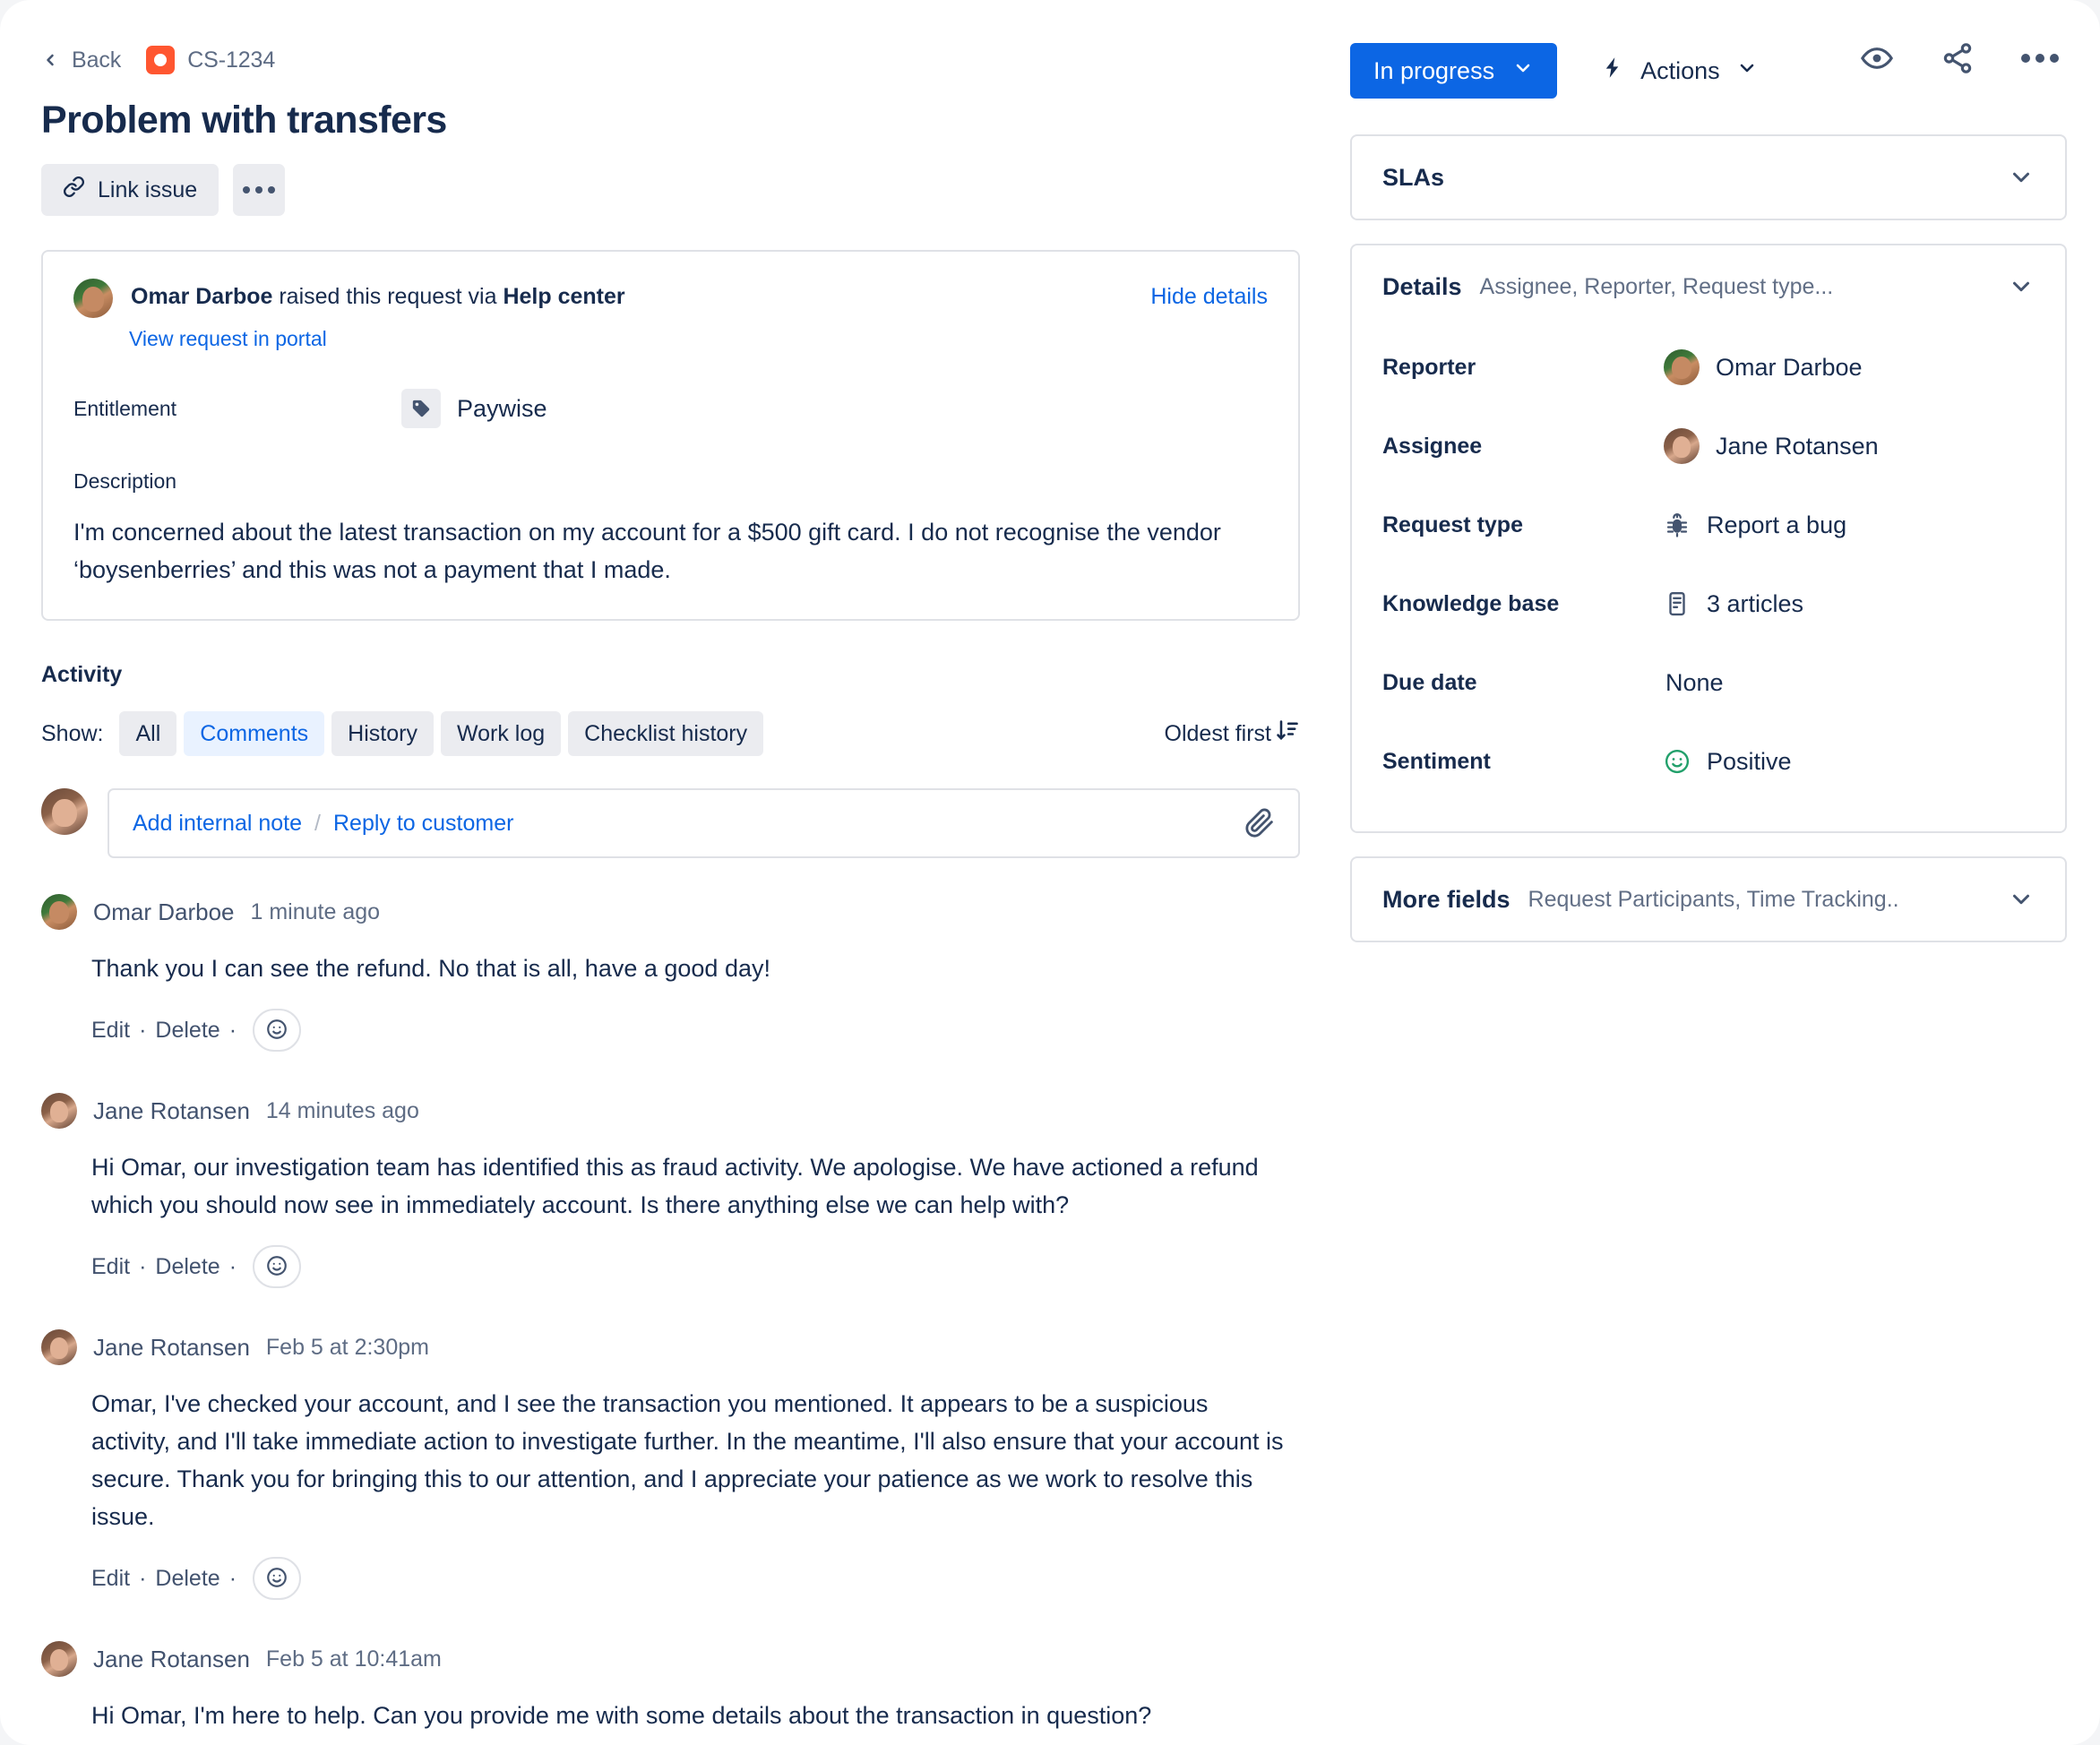 The height and width of the screenshot is (1745, 2100). I want to click on sort-order-button: Oldest first, so click(1232, 734).